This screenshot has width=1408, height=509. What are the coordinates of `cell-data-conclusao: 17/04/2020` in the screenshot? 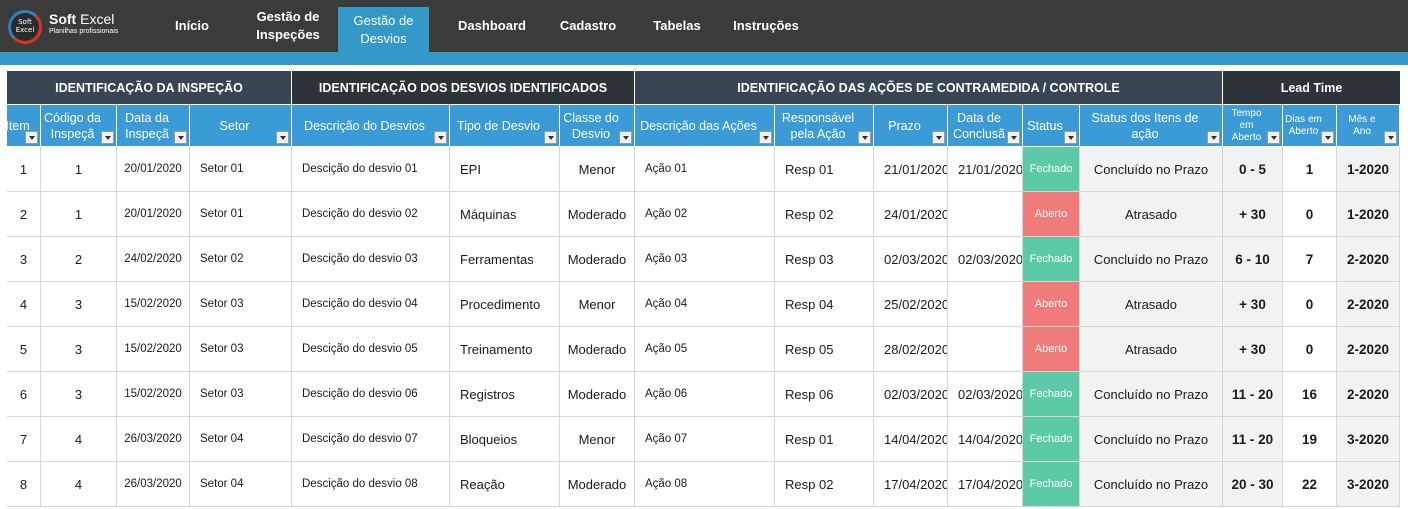 It's located at (985, 484).